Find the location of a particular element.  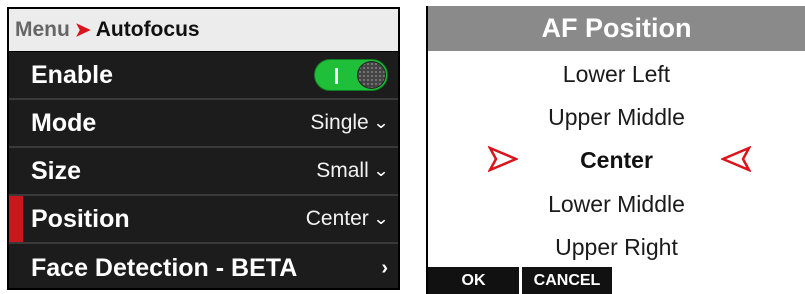

af-option-upper-middle: Upper Middle is located at coordinates (616, 117).